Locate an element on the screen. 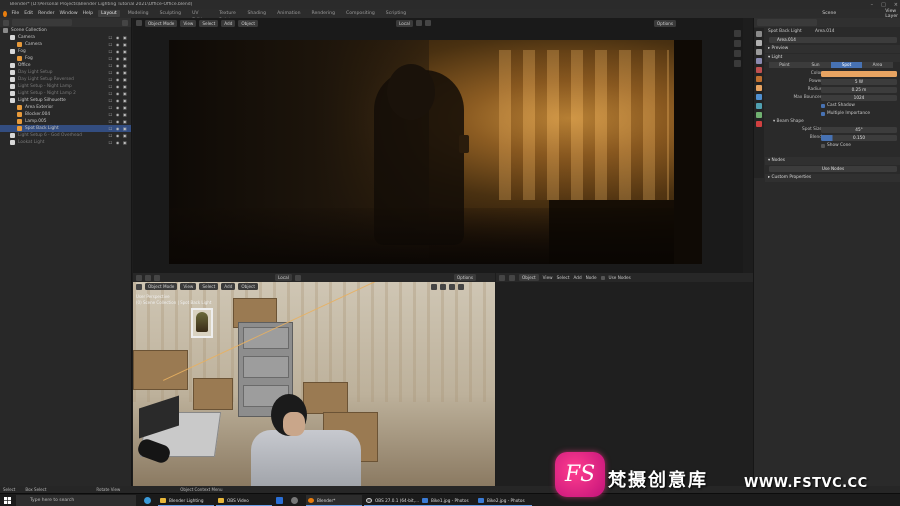 The image size is (900, 506). select-mode-icon is located at coordinates (157, 277).